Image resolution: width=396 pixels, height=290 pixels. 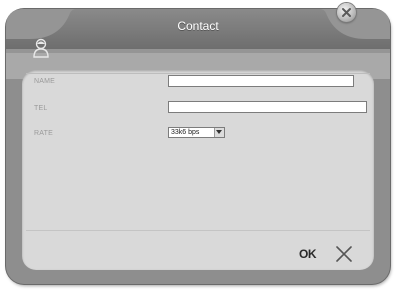 I want to click on chevron-down-icon, so click(x=219, y=132).